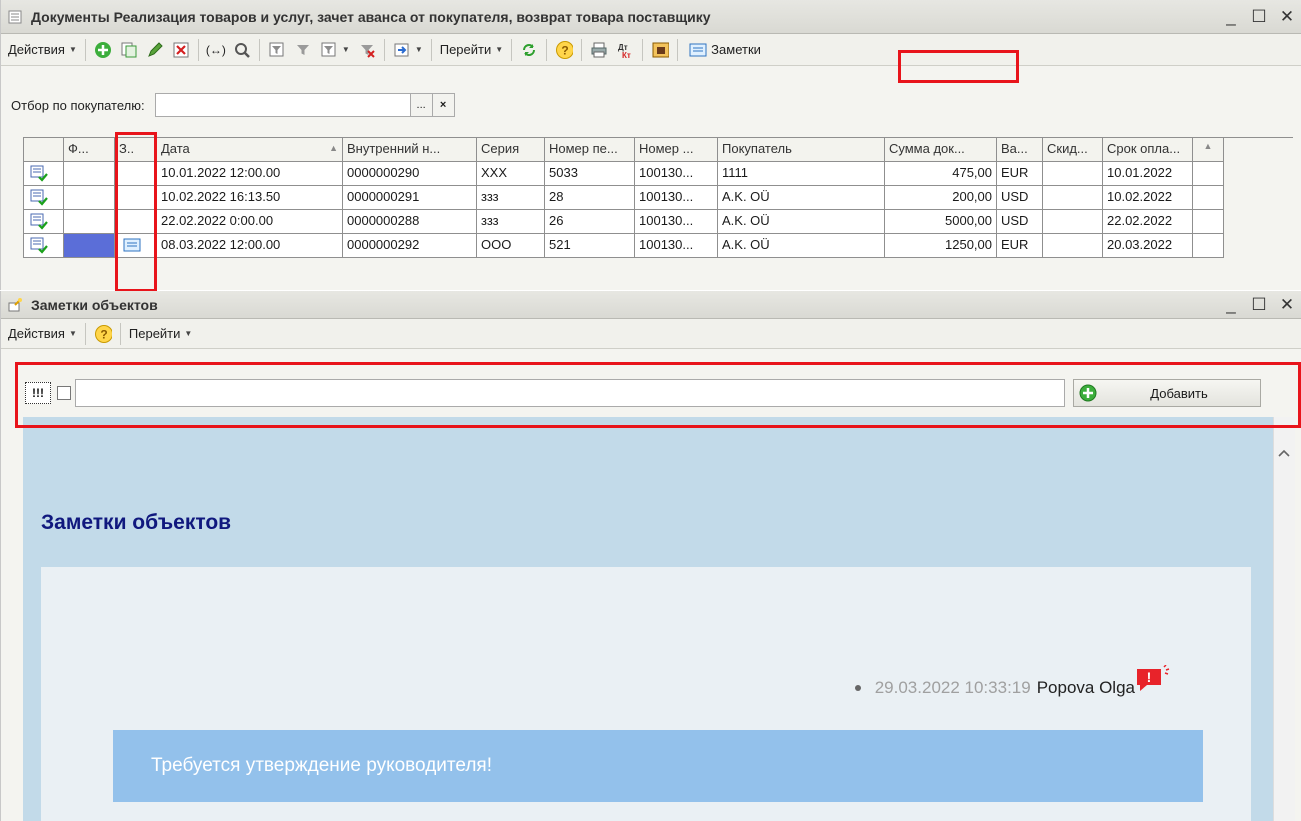 The height and width of the screenshot is (821, 1301). What do you see at coordinates (181, 50) in the screenshot?
I see `delete-icon` at bounding box center [181, 50].